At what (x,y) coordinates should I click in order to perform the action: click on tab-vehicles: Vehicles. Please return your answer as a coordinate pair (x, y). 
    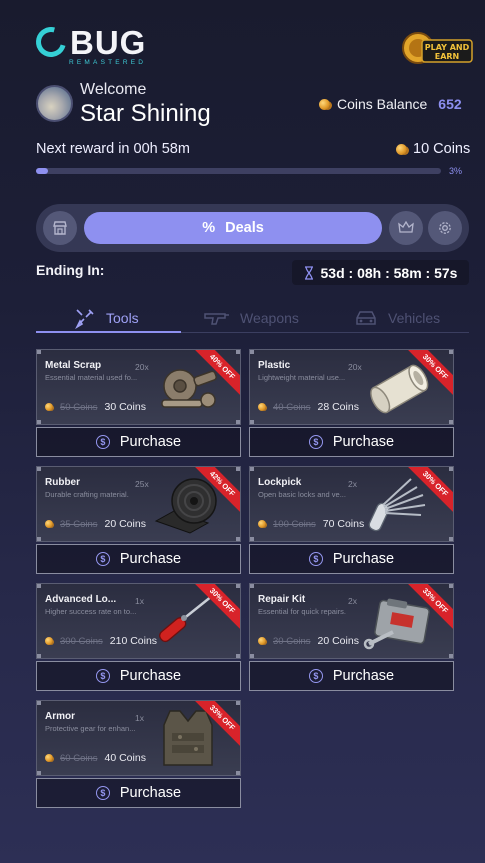
    Looking at the image, I should click on (397, 318).